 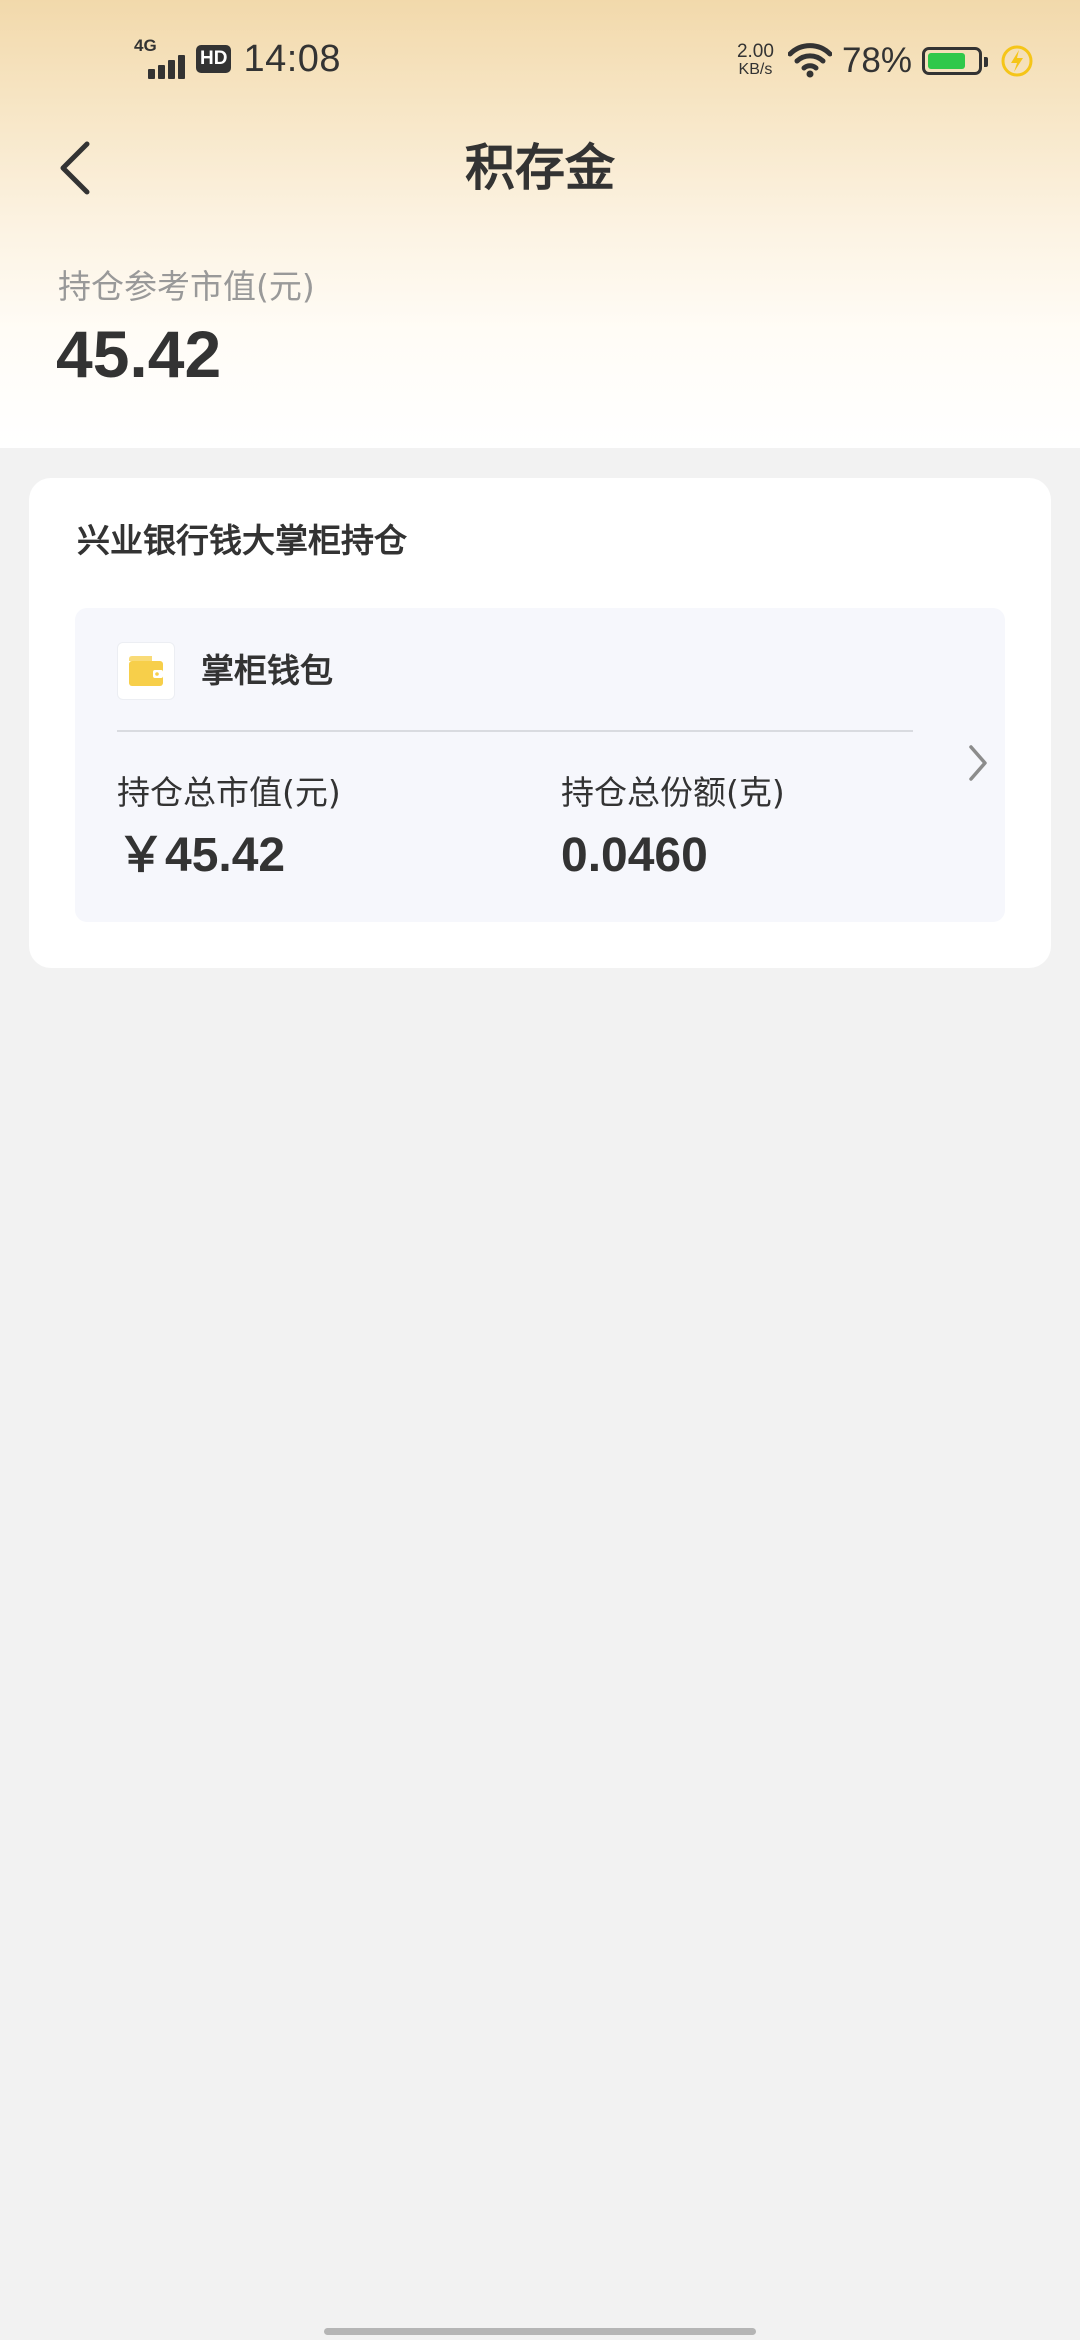 What do you see at coordinates (1017, 61) in the screenshot?
I see `lightning-bolt-icon` at bounding box center [1017, 61].